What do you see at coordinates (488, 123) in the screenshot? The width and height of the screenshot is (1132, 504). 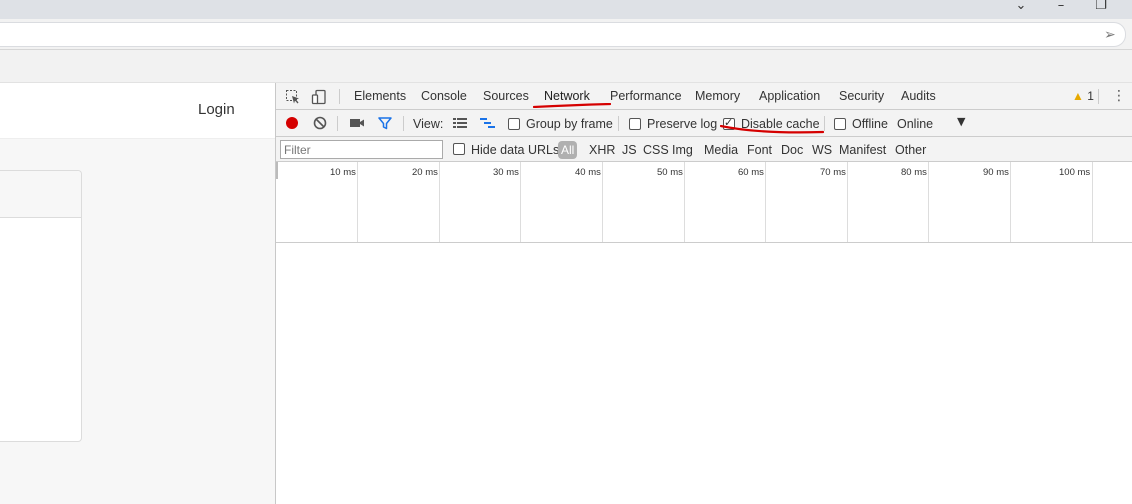 I see `waterfall-overview-icon` at bounding box center [488, 123].